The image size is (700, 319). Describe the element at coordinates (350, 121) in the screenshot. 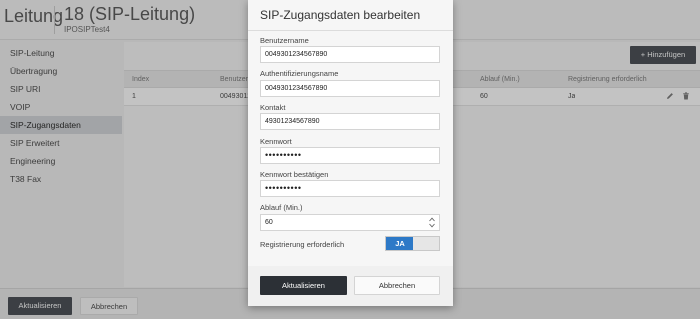

I see `contact-field: 49301234567890` at that location.